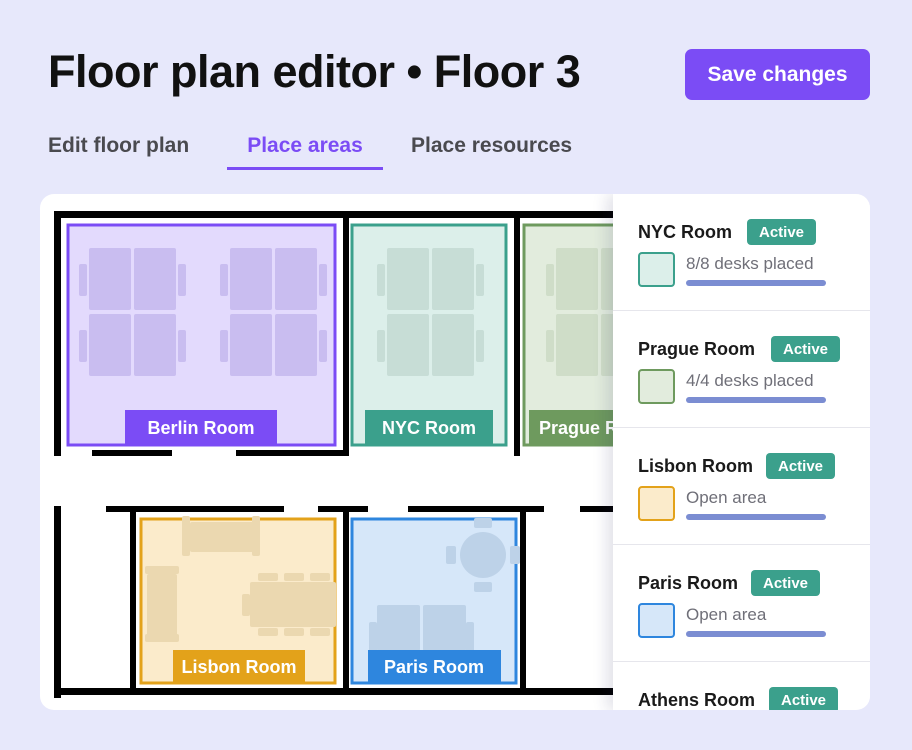 This screenshot has height=750, width=912. What do you see at coordinates (314, 71) in the screenshot?
I see `page-title: Floor plan editor • Floor 3` at bounding box center [314, 71].